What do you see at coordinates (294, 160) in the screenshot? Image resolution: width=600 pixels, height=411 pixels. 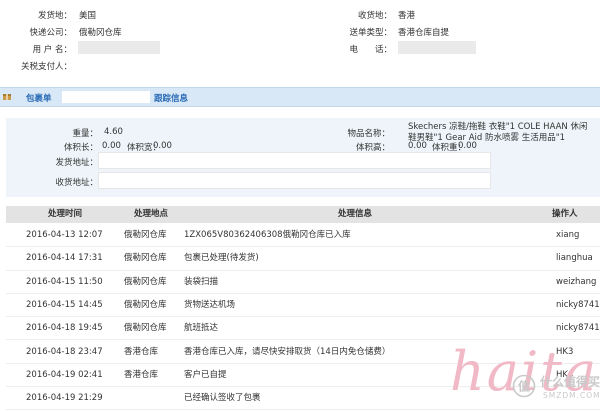 I see `sender-address-field` at bounding box center [294, 160].